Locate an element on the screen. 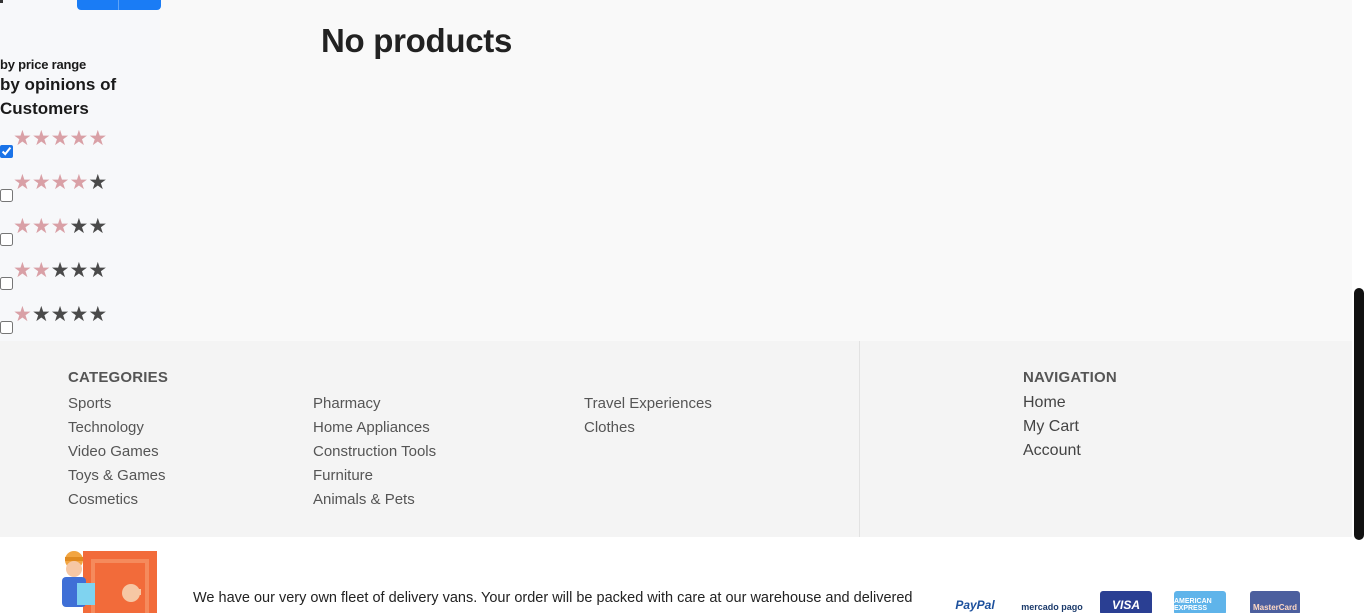 This screenshot has height=613, width=1366. mercado-pago-logo: mercado pago is located at coordinates (1052, 607).